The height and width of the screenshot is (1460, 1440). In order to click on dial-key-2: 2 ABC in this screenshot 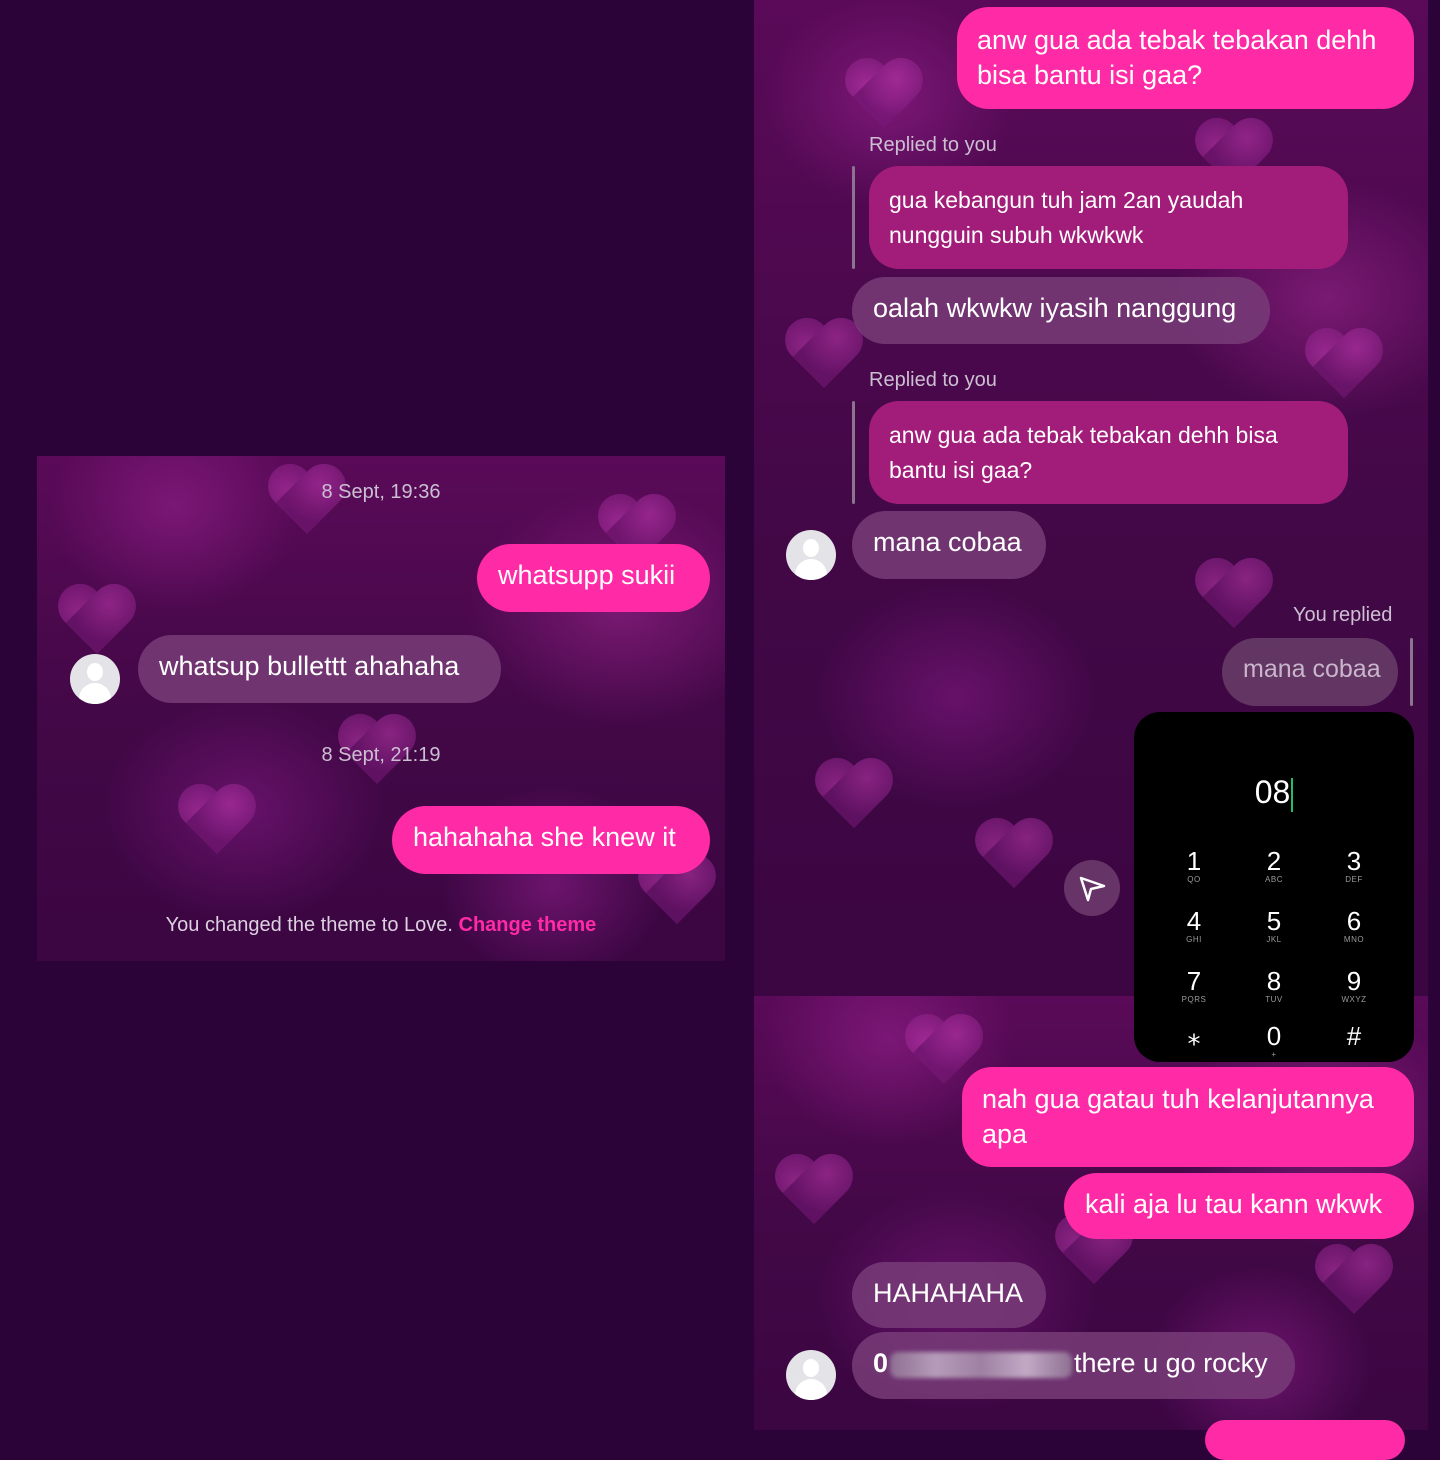, I will do `click(1274, 865)`.